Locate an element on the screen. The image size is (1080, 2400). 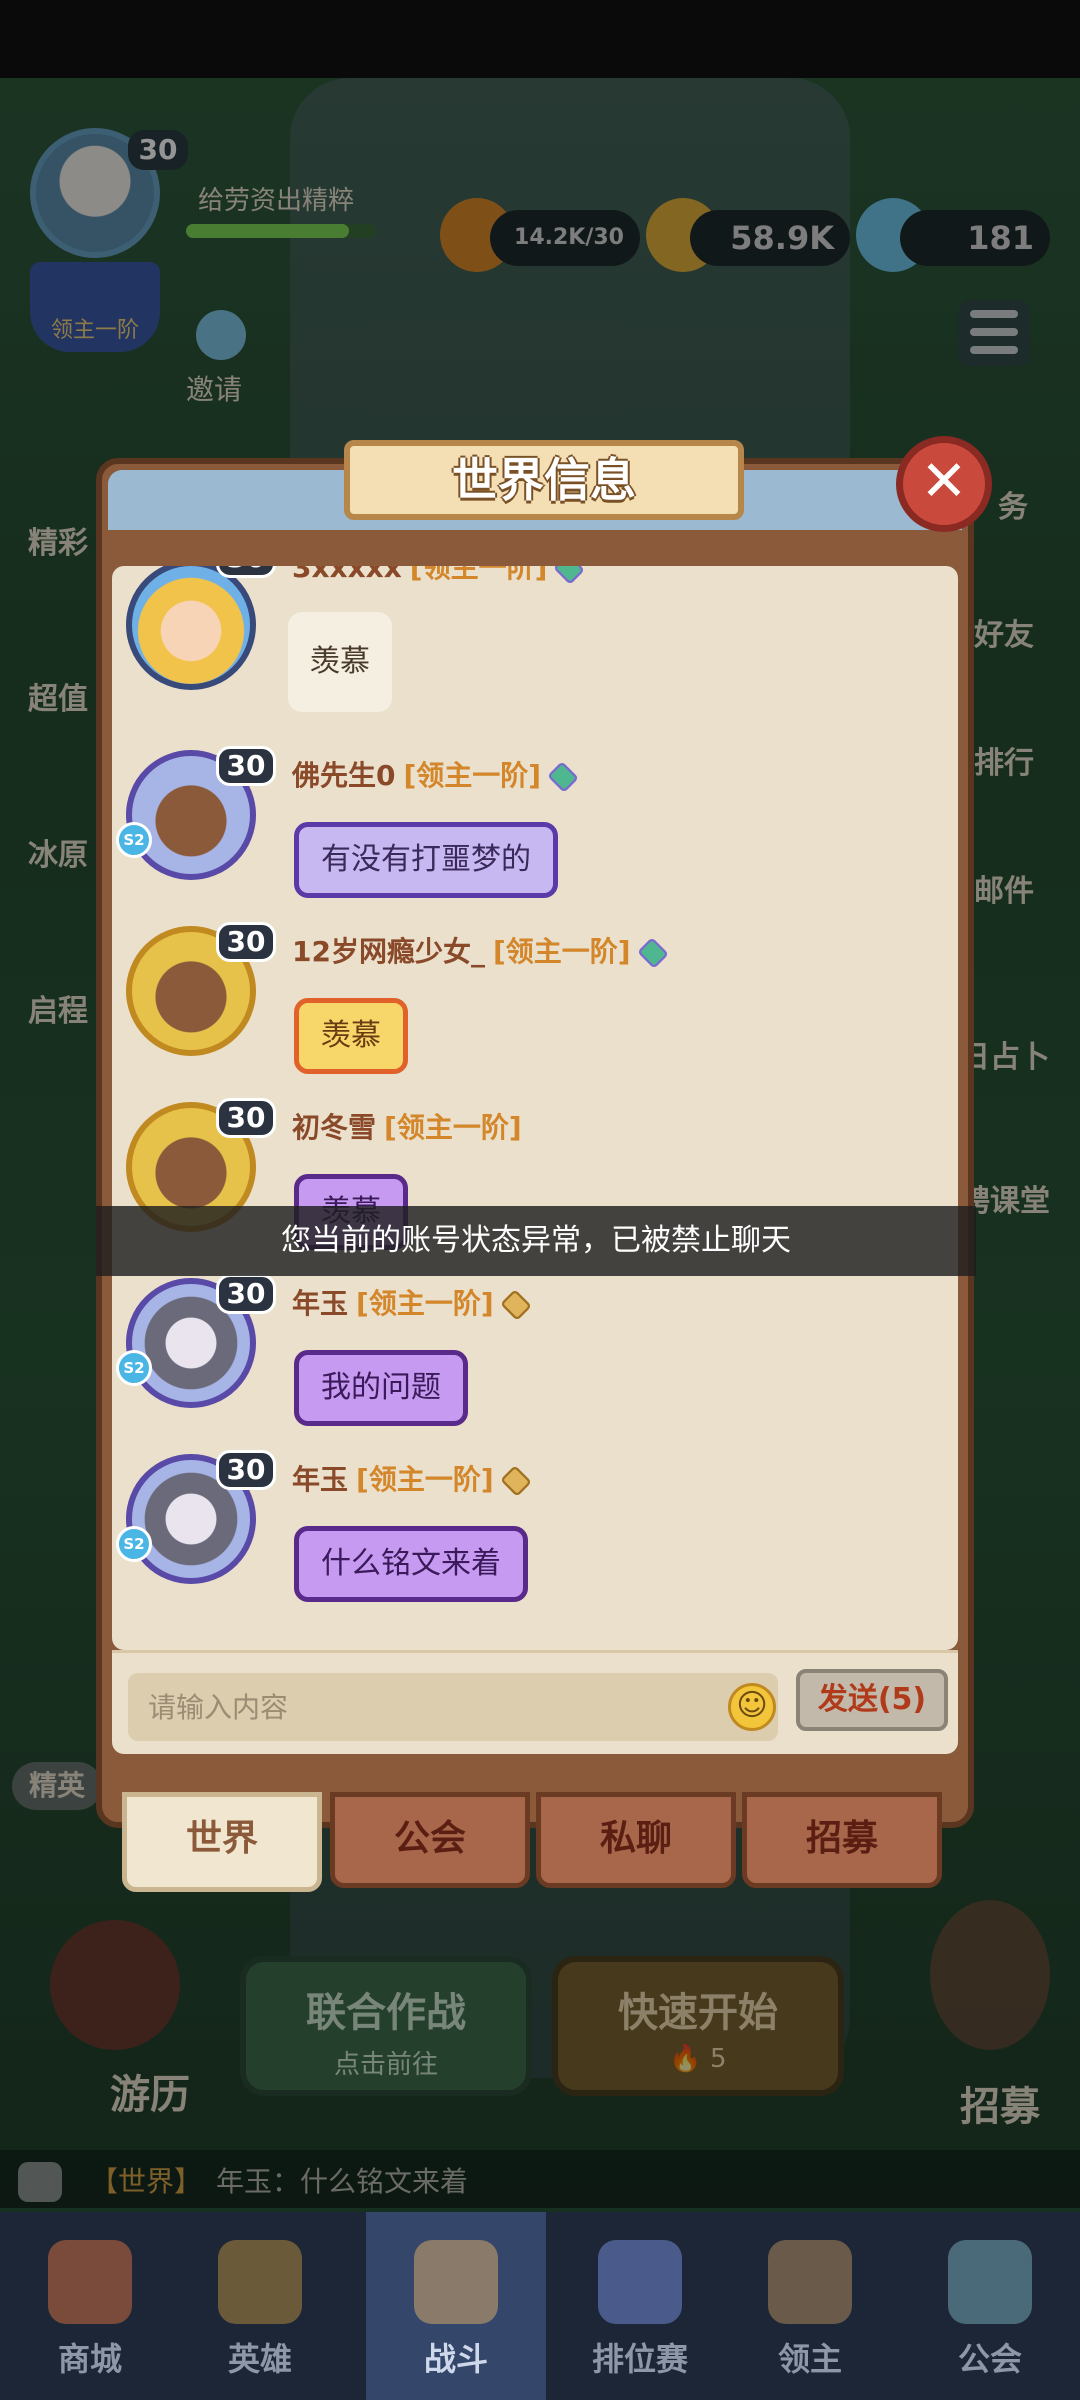
emoji-icon: ☺ is located at coordinates (752, 1707).